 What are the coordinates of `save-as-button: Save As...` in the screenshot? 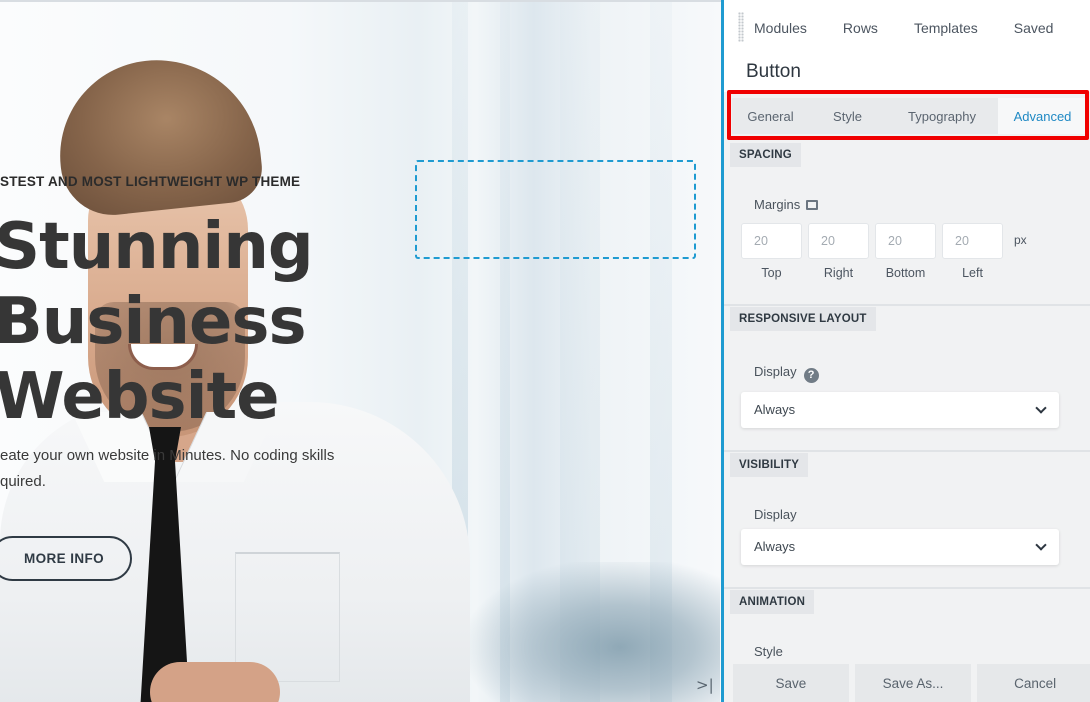 It's located at (913, 683).